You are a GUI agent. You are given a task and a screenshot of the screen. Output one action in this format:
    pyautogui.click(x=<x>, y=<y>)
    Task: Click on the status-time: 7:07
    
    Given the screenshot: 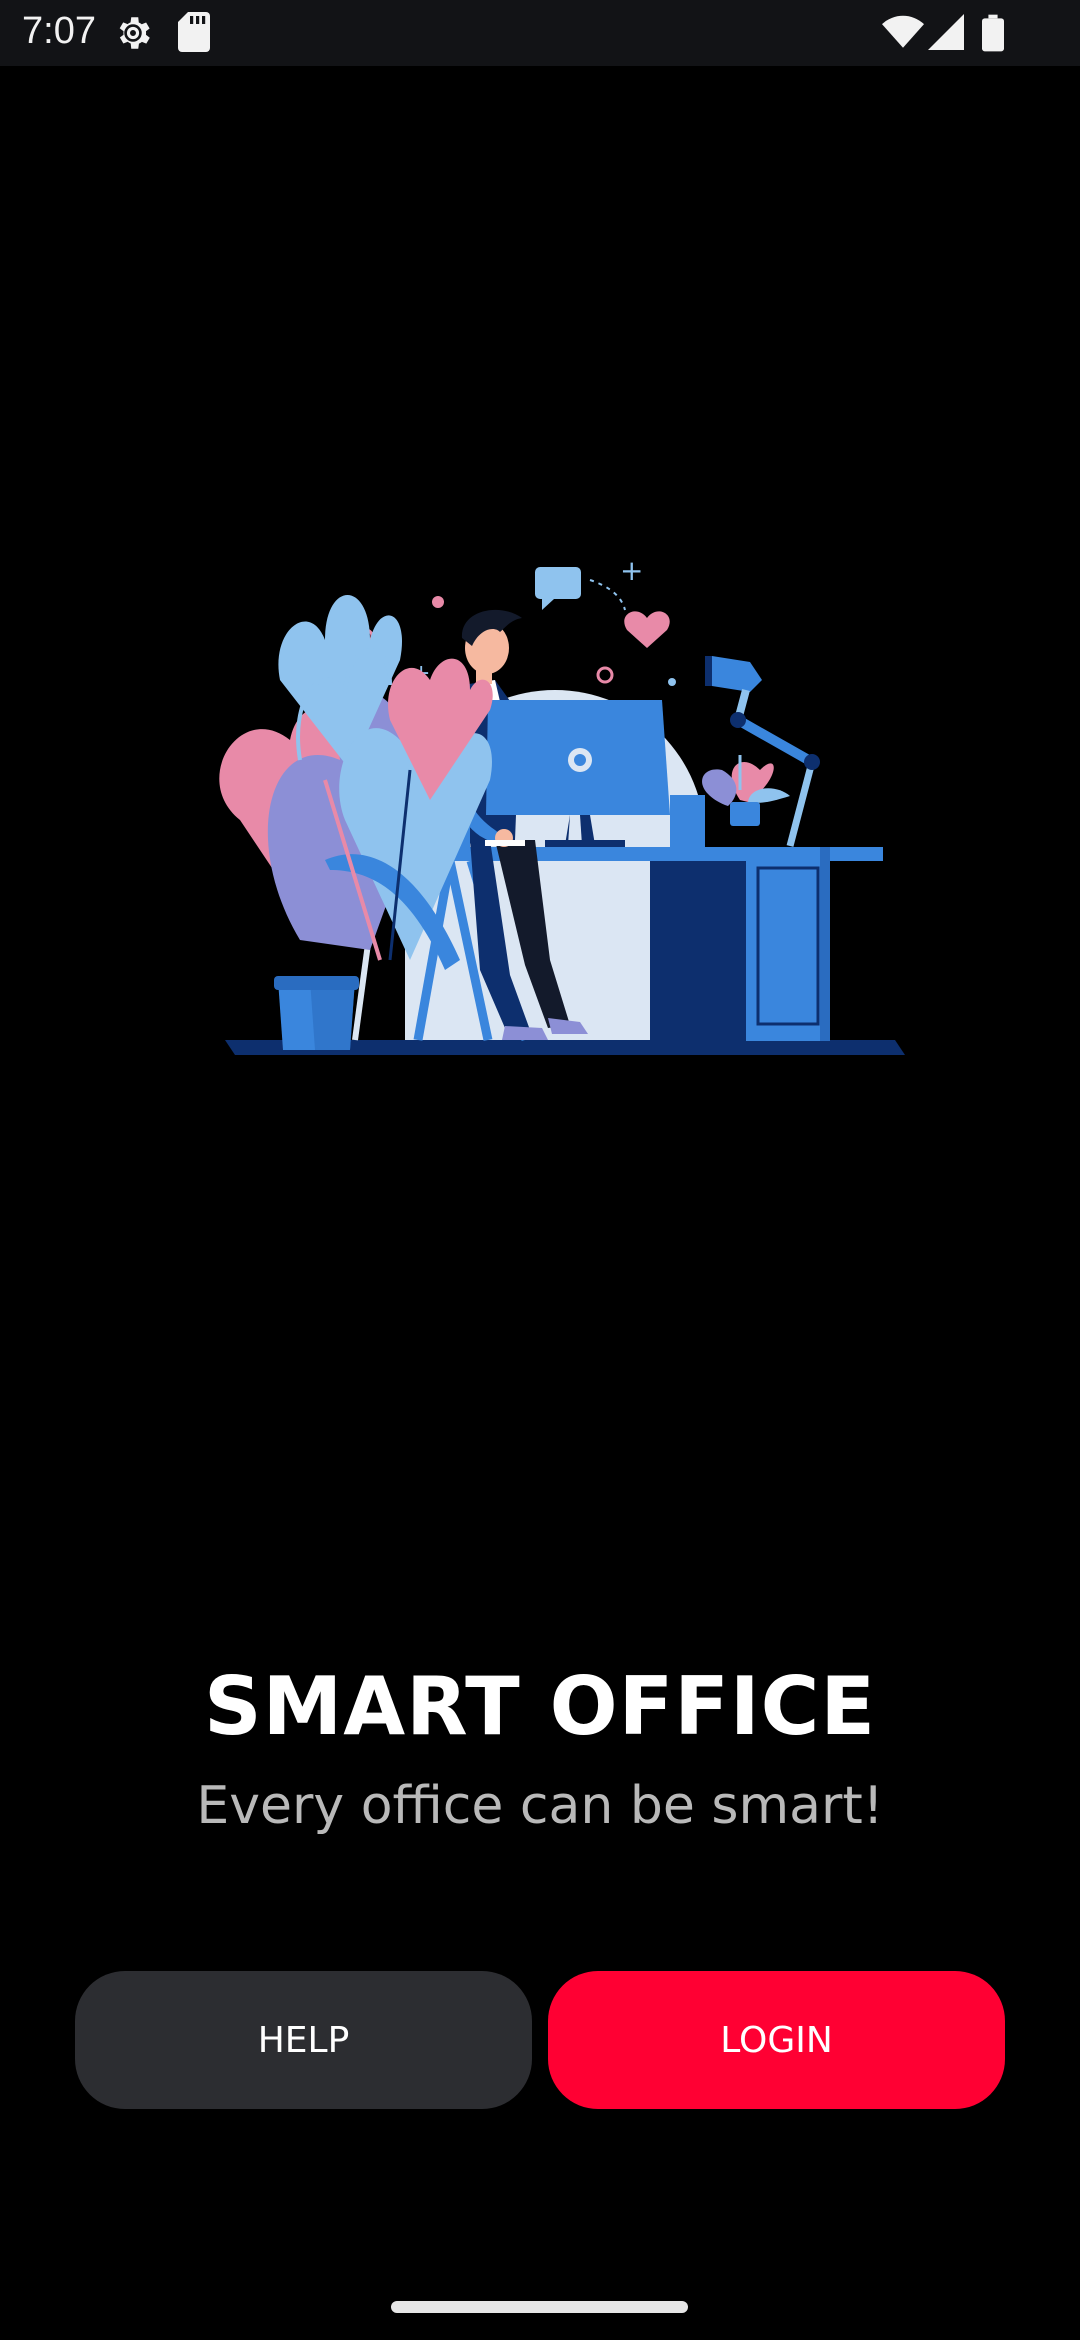 What is the action you would take?
    pyautogui.click(x=59, y=31)
    